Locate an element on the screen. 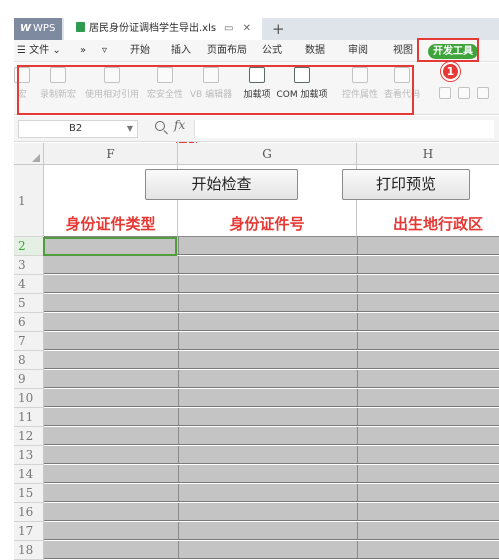 The width and height of the screenshot is (499, 560). row-header: 12 is located at coordinates (29, 436).